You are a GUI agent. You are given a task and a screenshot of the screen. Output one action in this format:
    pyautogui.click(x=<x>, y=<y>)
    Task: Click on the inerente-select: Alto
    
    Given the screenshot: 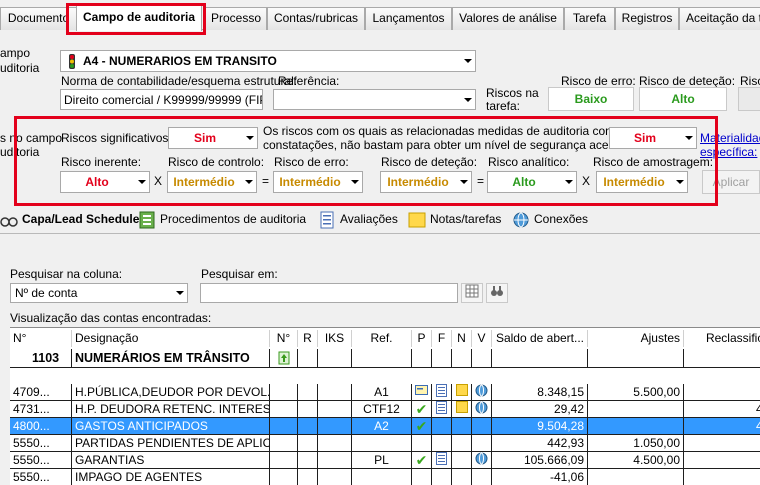 What is the action you would take?
    pyautogui.click(x=105, y=182)
    